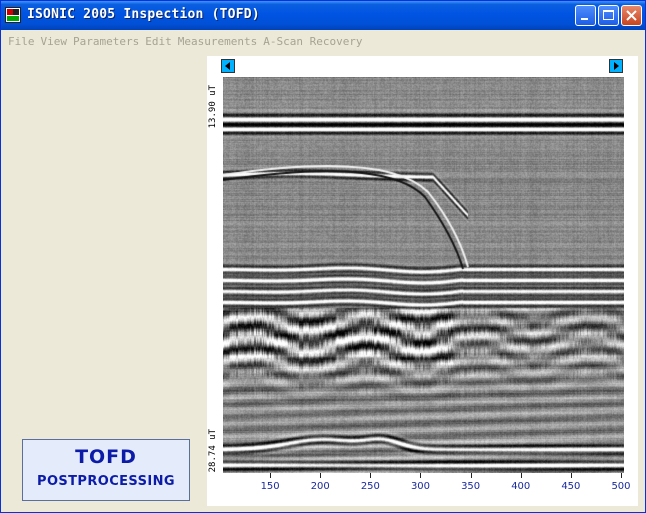  I want to click on x-tick-label: 450, so click(571, 486).